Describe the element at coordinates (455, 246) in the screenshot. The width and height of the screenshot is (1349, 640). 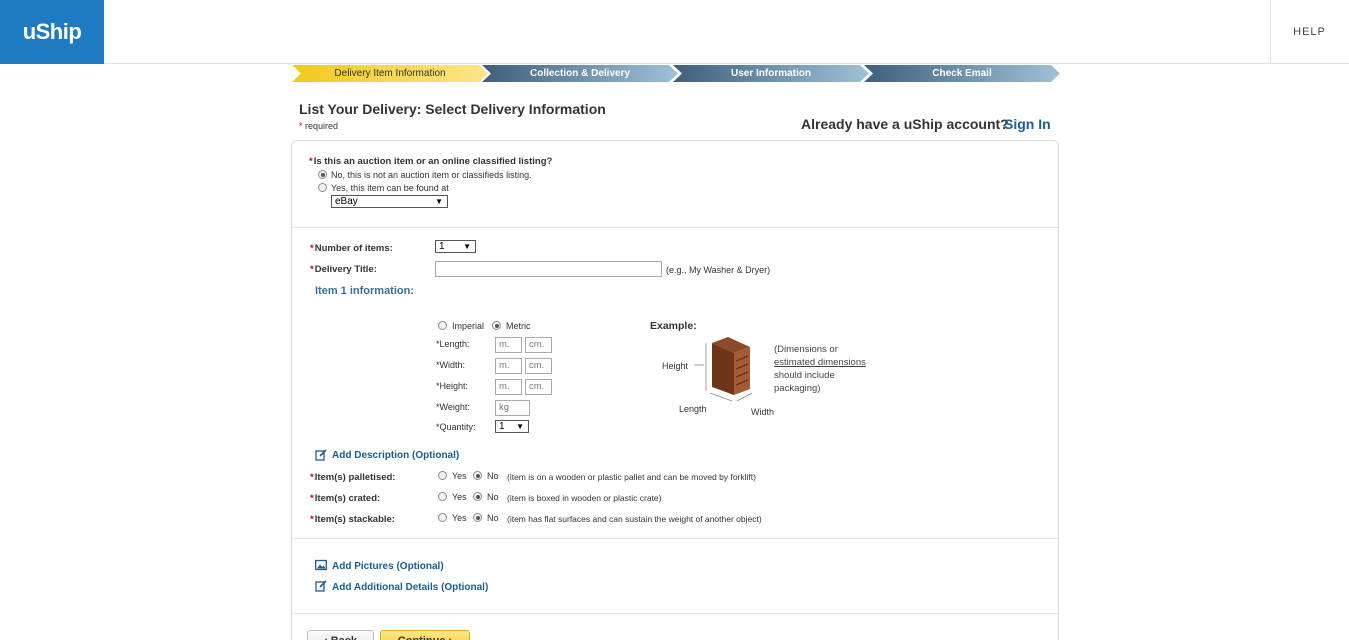
I see `number-of-items-select: 1 ▼` at that location.